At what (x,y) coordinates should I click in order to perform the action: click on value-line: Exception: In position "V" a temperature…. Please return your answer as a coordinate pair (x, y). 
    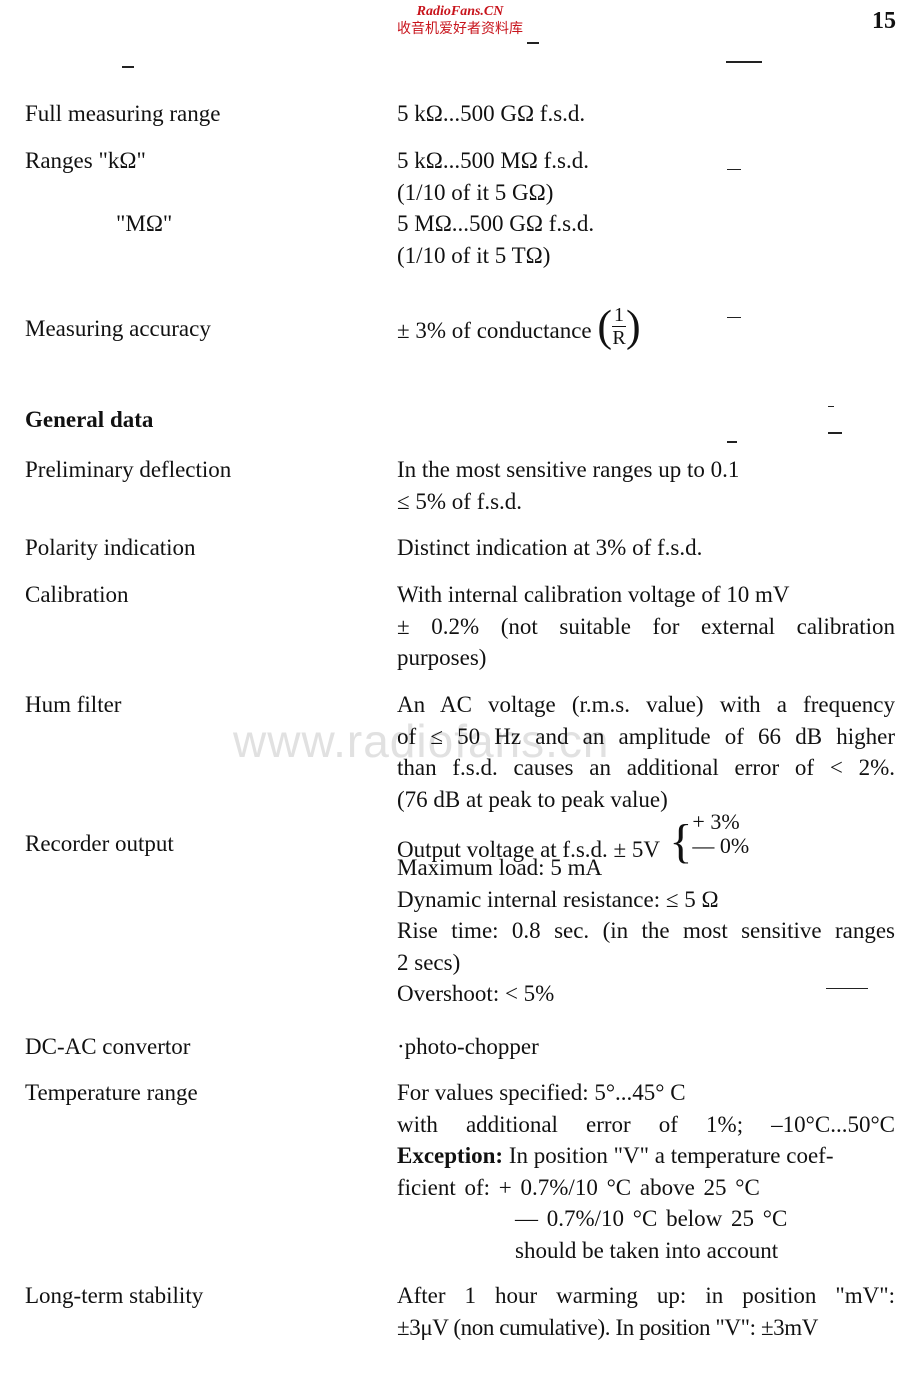
    Looking at the image, I should click on (646, 1156).